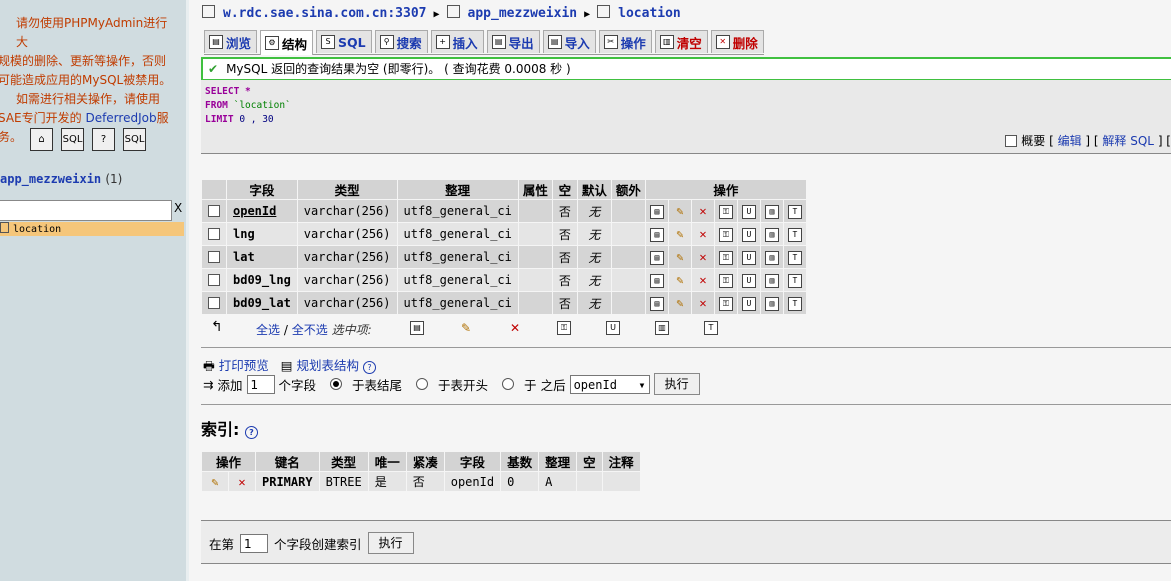 This screenshot has width=1171, height=581. Describe the element at coordinates (737, 41) in the screenshot. I see `tab-drop: ✕ 删除` at that location.